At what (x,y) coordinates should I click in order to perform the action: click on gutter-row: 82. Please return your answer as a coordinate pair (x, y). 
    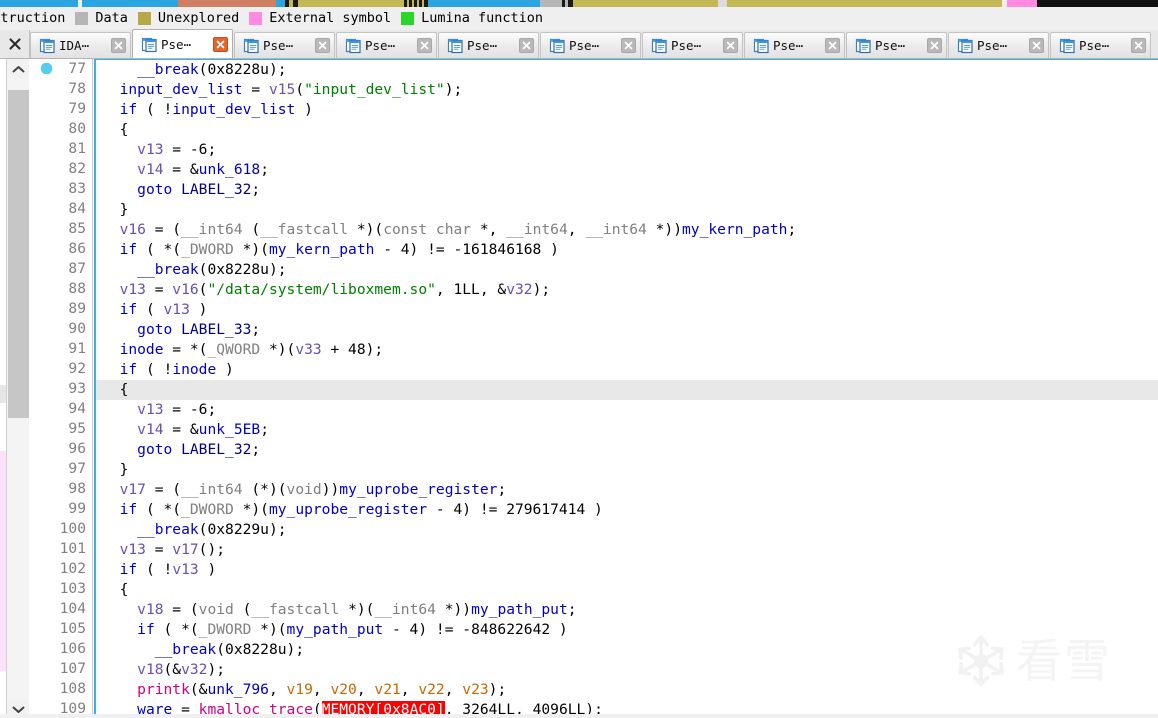
    Looking at the image, I should click on (61, 121).